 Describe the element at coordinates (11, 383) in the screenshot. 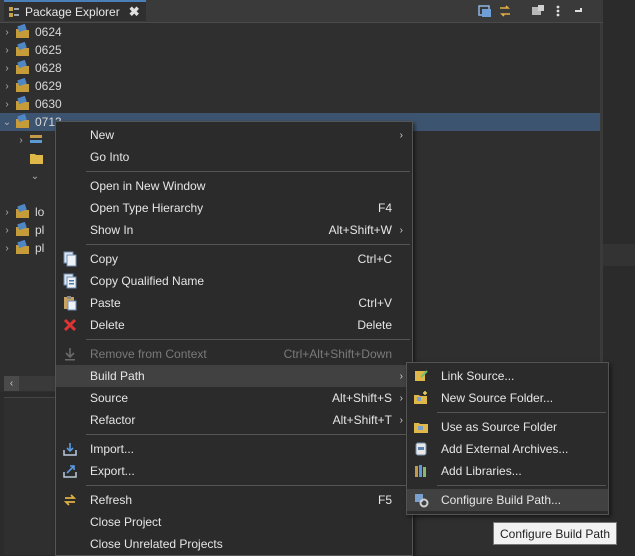

I see `scroll-left-icon: ‹` at that location.